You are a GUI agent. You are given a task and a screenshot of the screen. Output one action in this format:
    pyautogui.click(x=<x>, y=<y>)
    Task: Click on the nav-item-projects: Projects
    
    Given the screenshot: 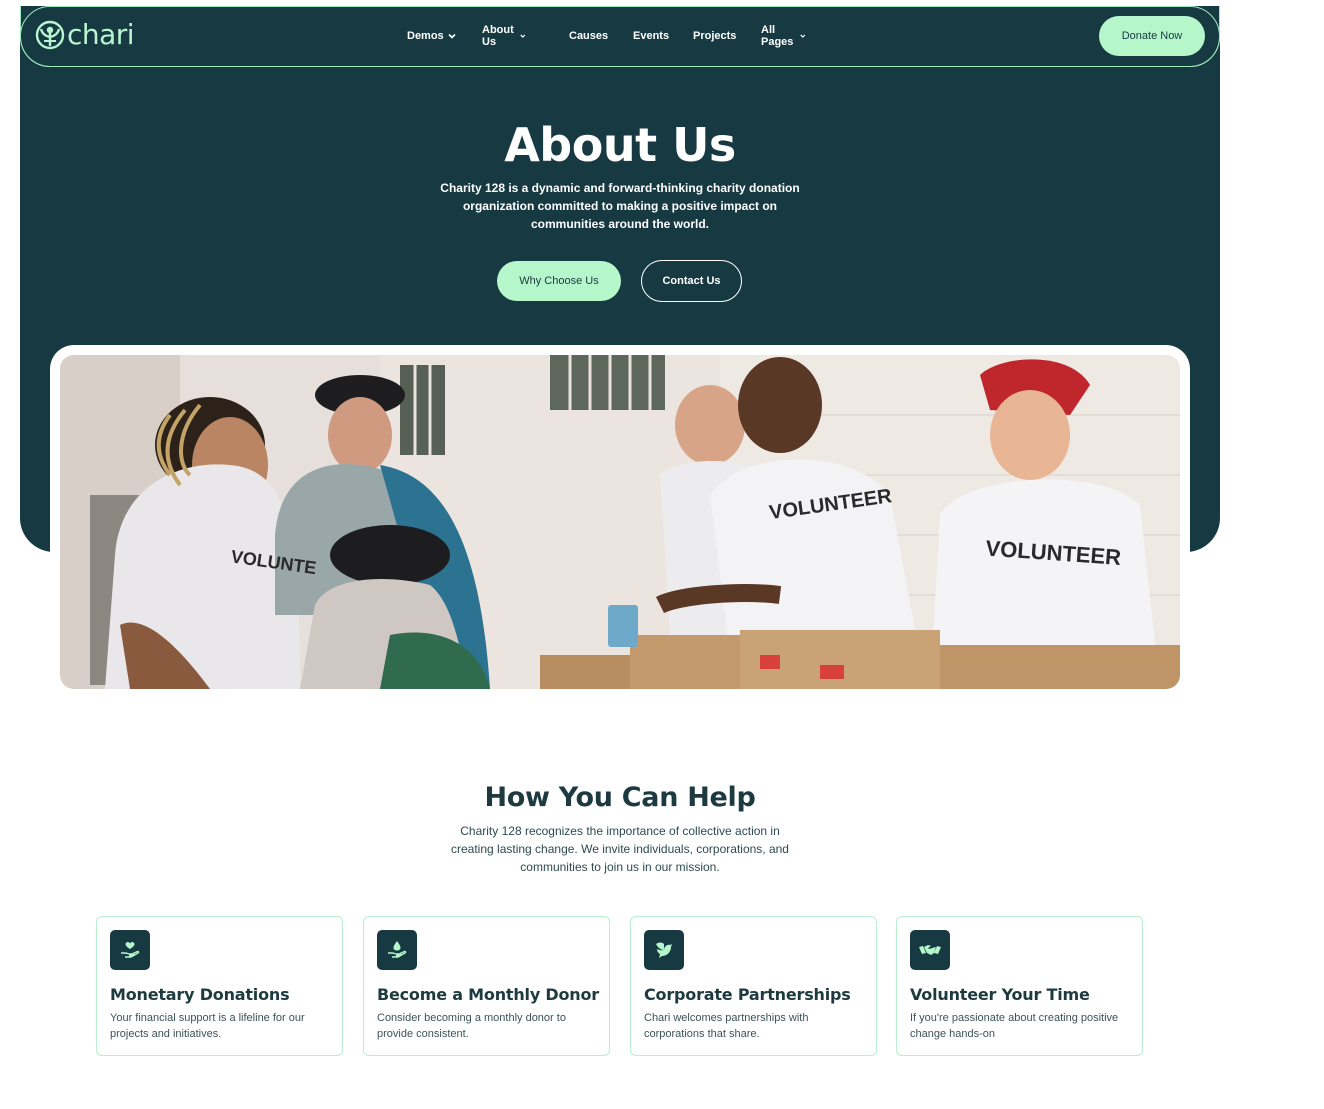 What is the action you would take?
    pyautogui.click(x=714, y=36)
    